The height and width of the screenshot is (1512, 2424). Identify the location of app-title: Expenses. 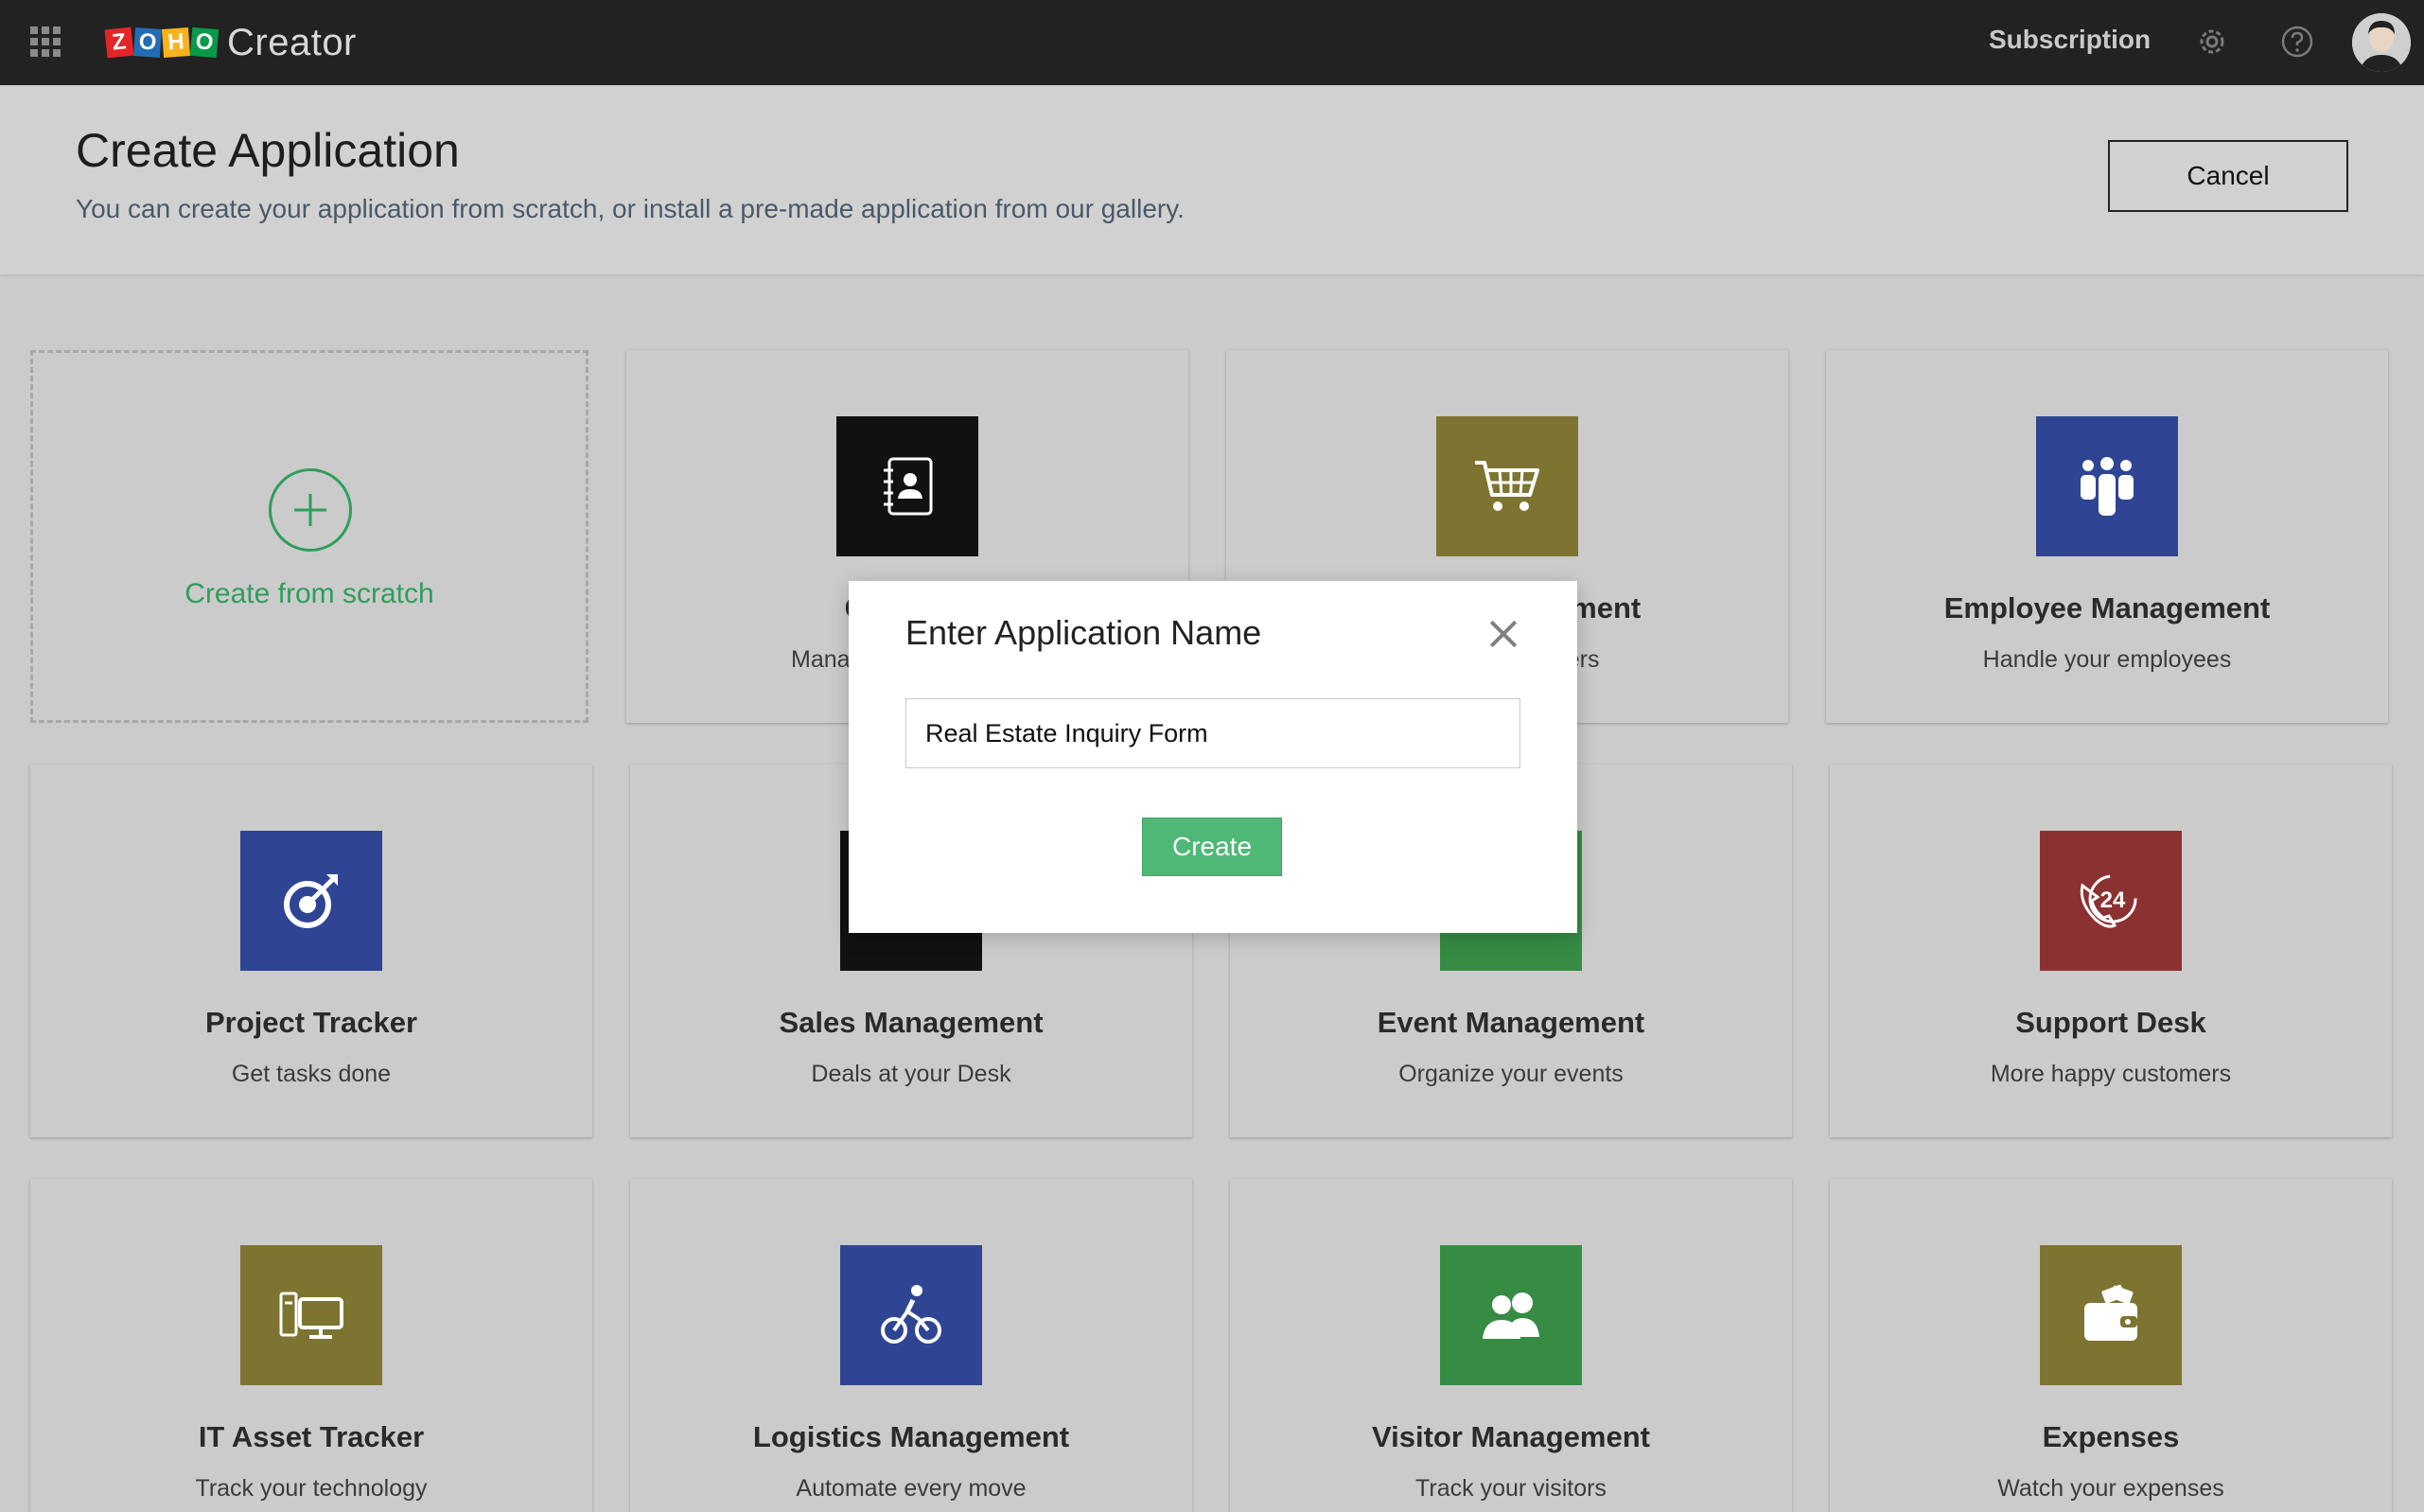
(2111, 1436).